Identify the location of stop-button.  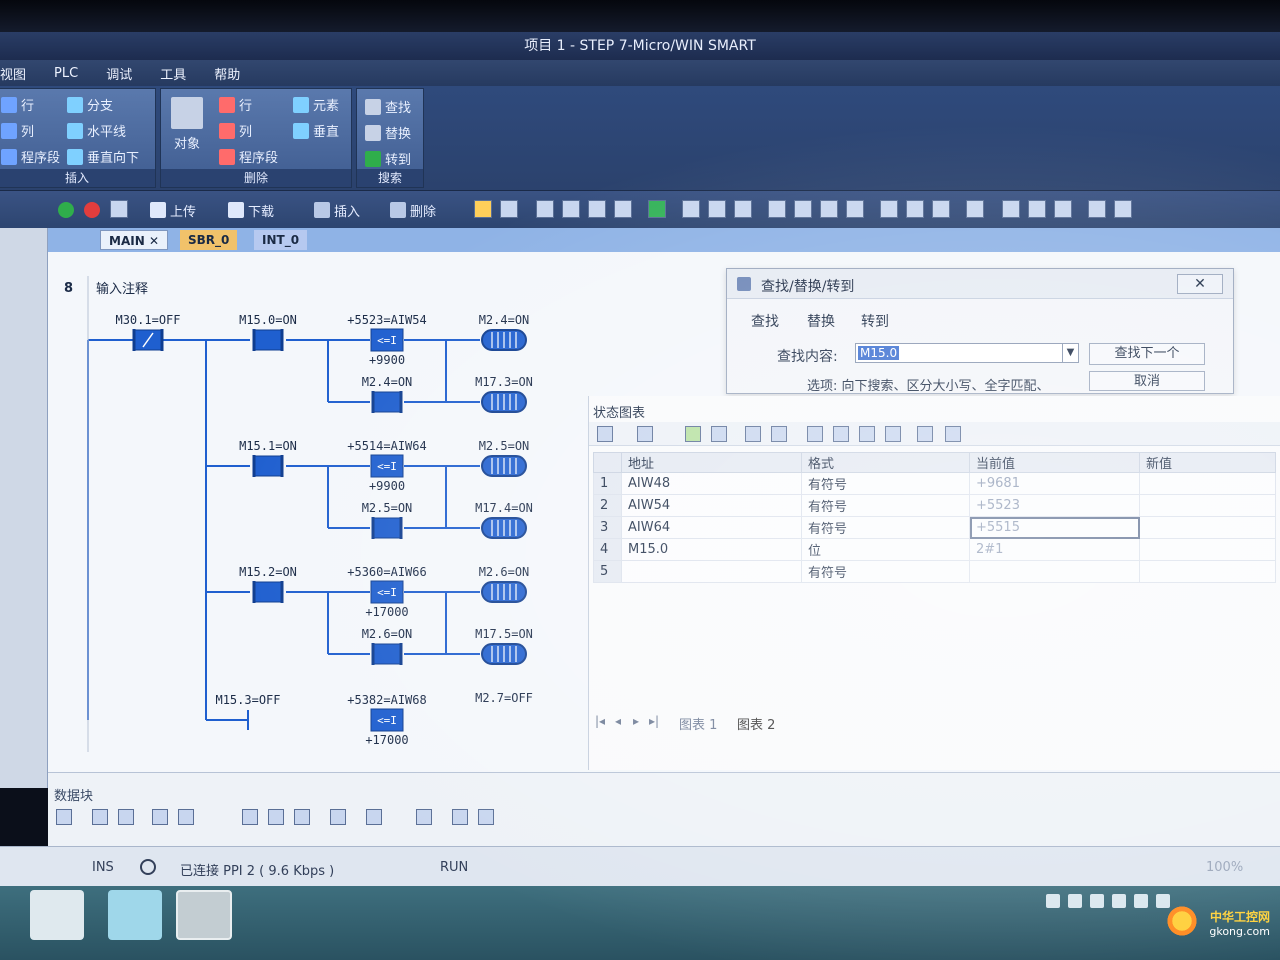
(94, 210).